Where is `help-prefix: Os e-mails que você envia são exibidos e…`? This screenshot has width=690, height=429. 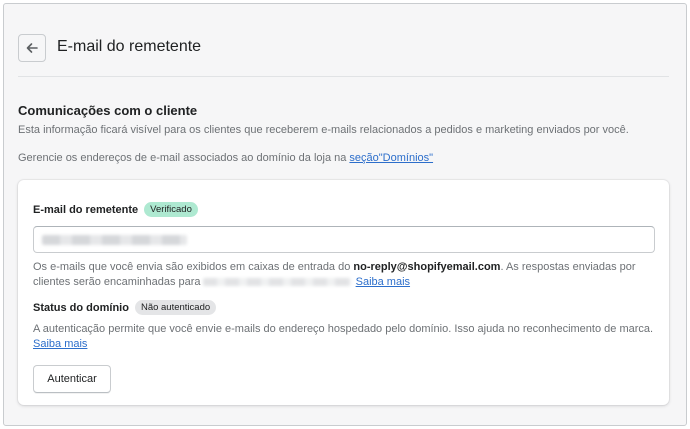
help-prefix: Os e-mails que você envia são exibidos e… is located at coordinates (193, 267).